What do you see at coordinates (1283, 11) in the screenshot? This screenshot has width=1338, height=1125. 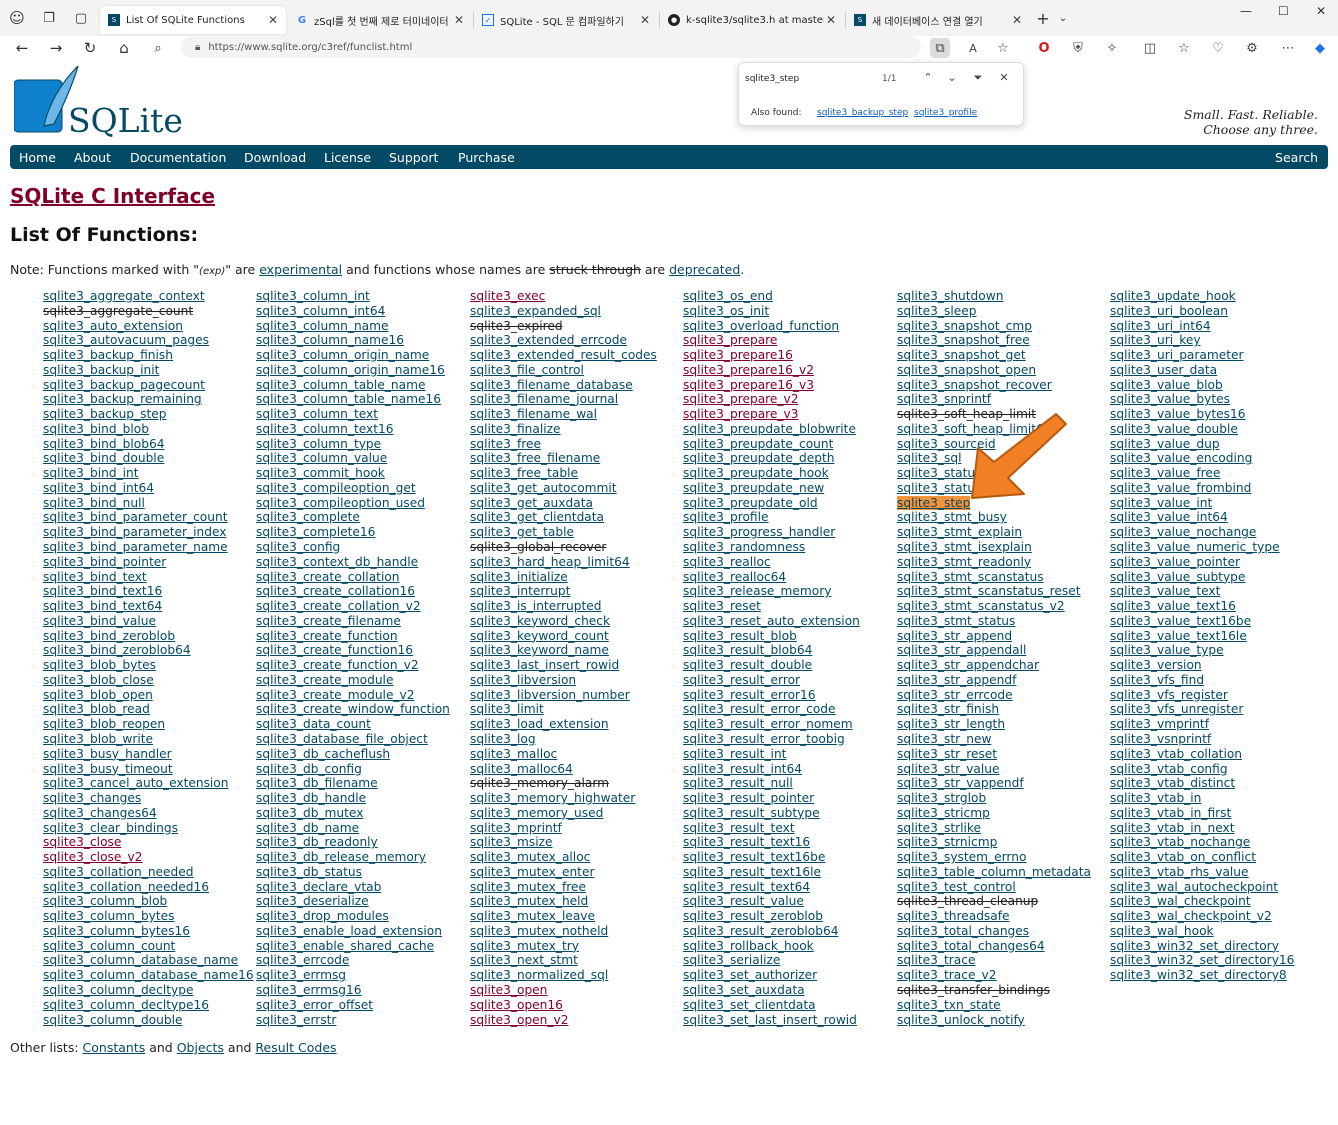 I see `maximize-icon: ☐` at bounding box center [1283, 11].